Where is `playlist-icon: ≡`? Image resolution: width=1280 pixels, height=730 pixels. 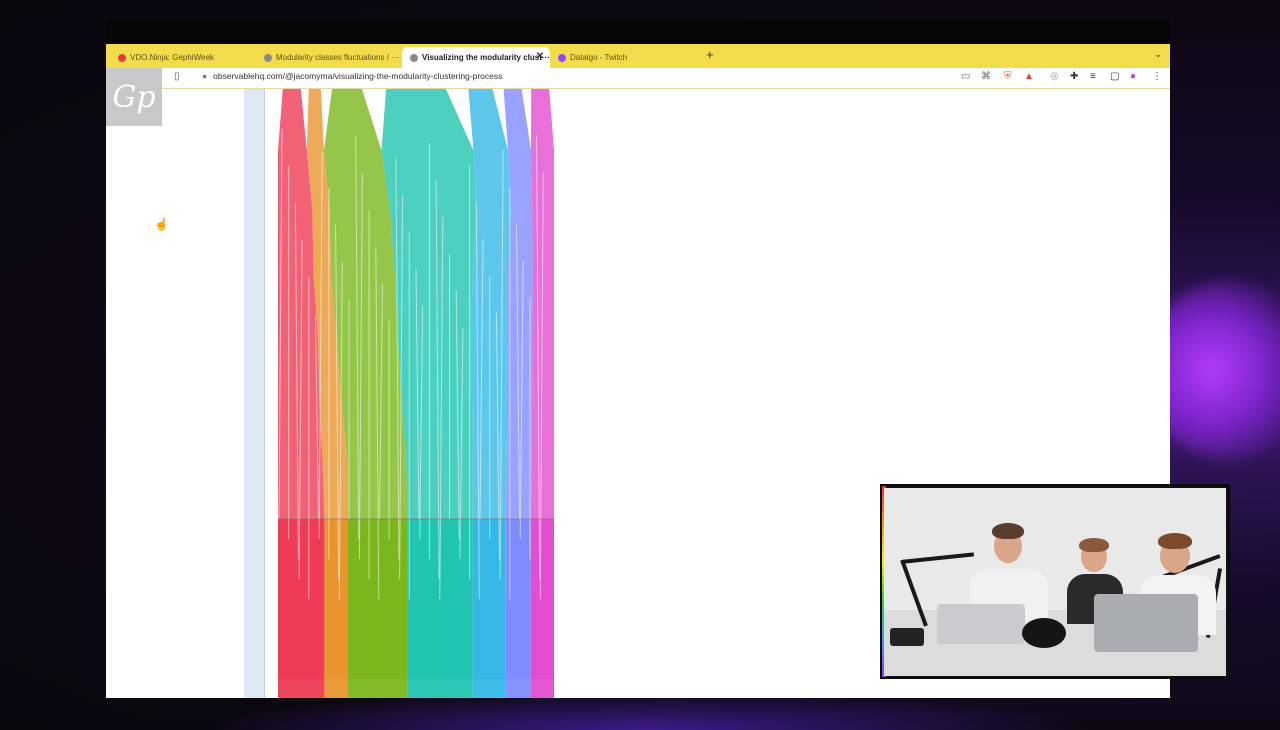
playlist-icon: ≡ is located at coordinates (1093, 76).